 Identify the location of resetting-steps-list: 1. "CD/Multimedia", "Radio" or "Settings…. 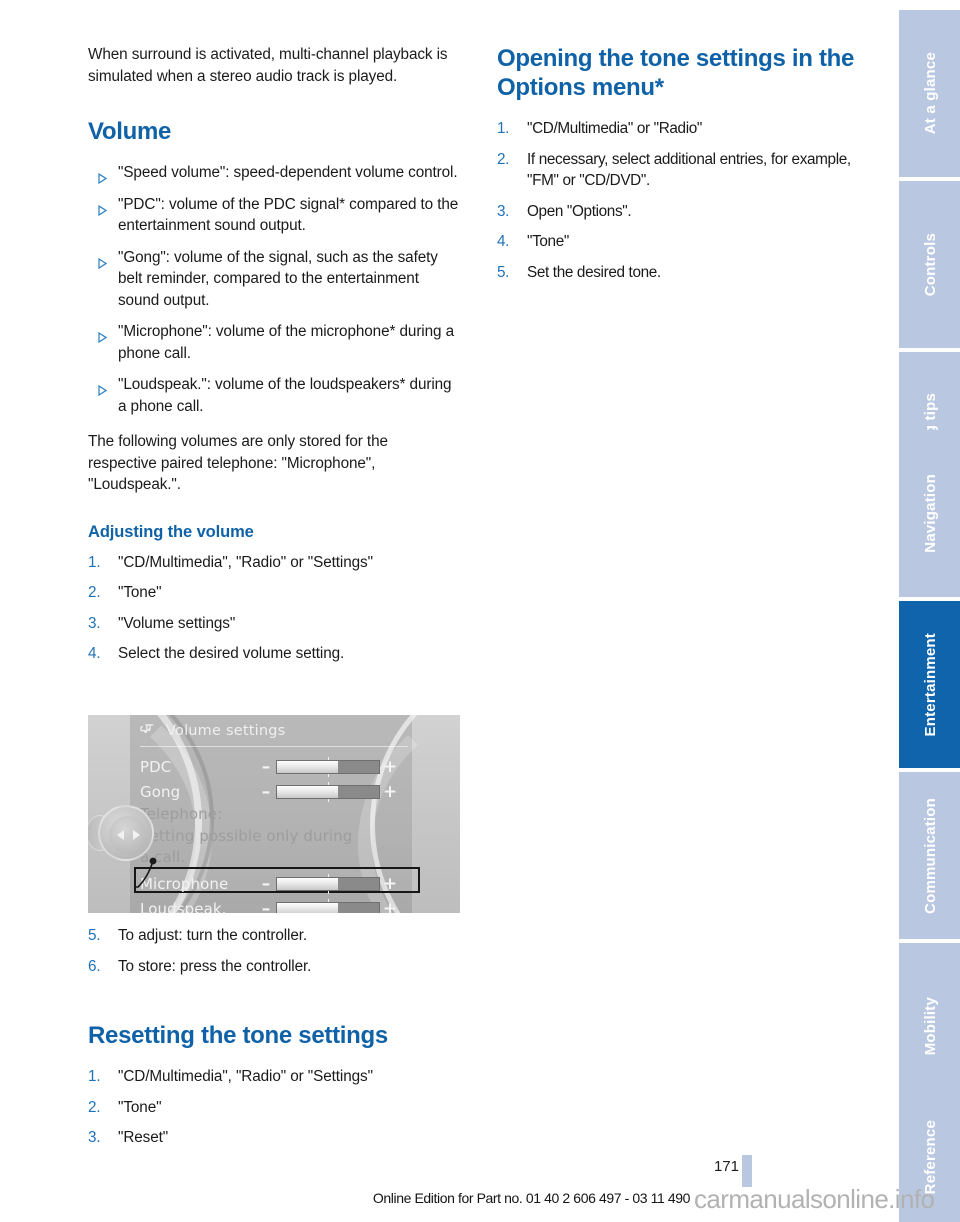
(274, 1107).